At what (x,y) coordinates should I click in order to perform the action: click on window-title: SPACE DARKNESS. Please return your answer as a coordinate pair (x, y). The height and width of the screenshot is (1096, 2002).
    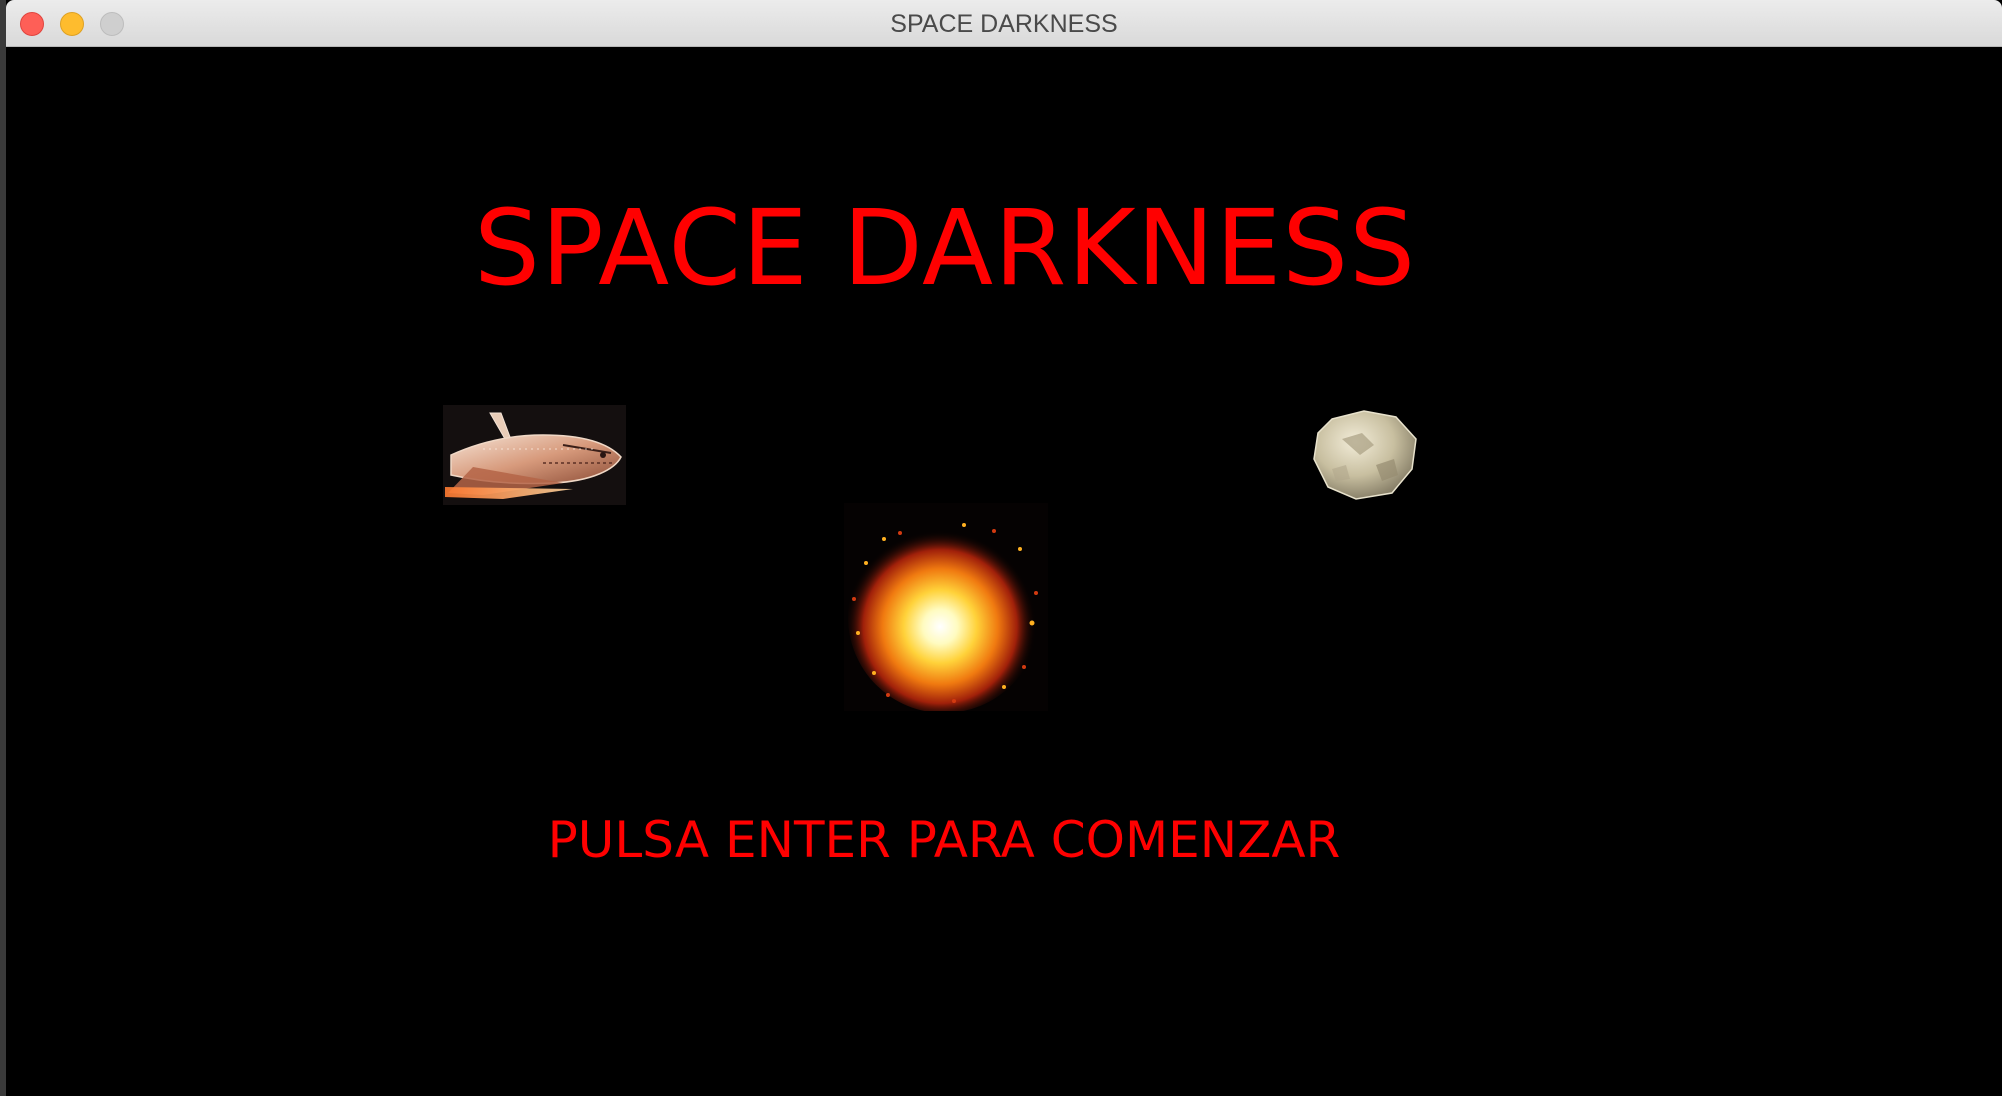
    Looking at the image, I should click on (1004, 24).